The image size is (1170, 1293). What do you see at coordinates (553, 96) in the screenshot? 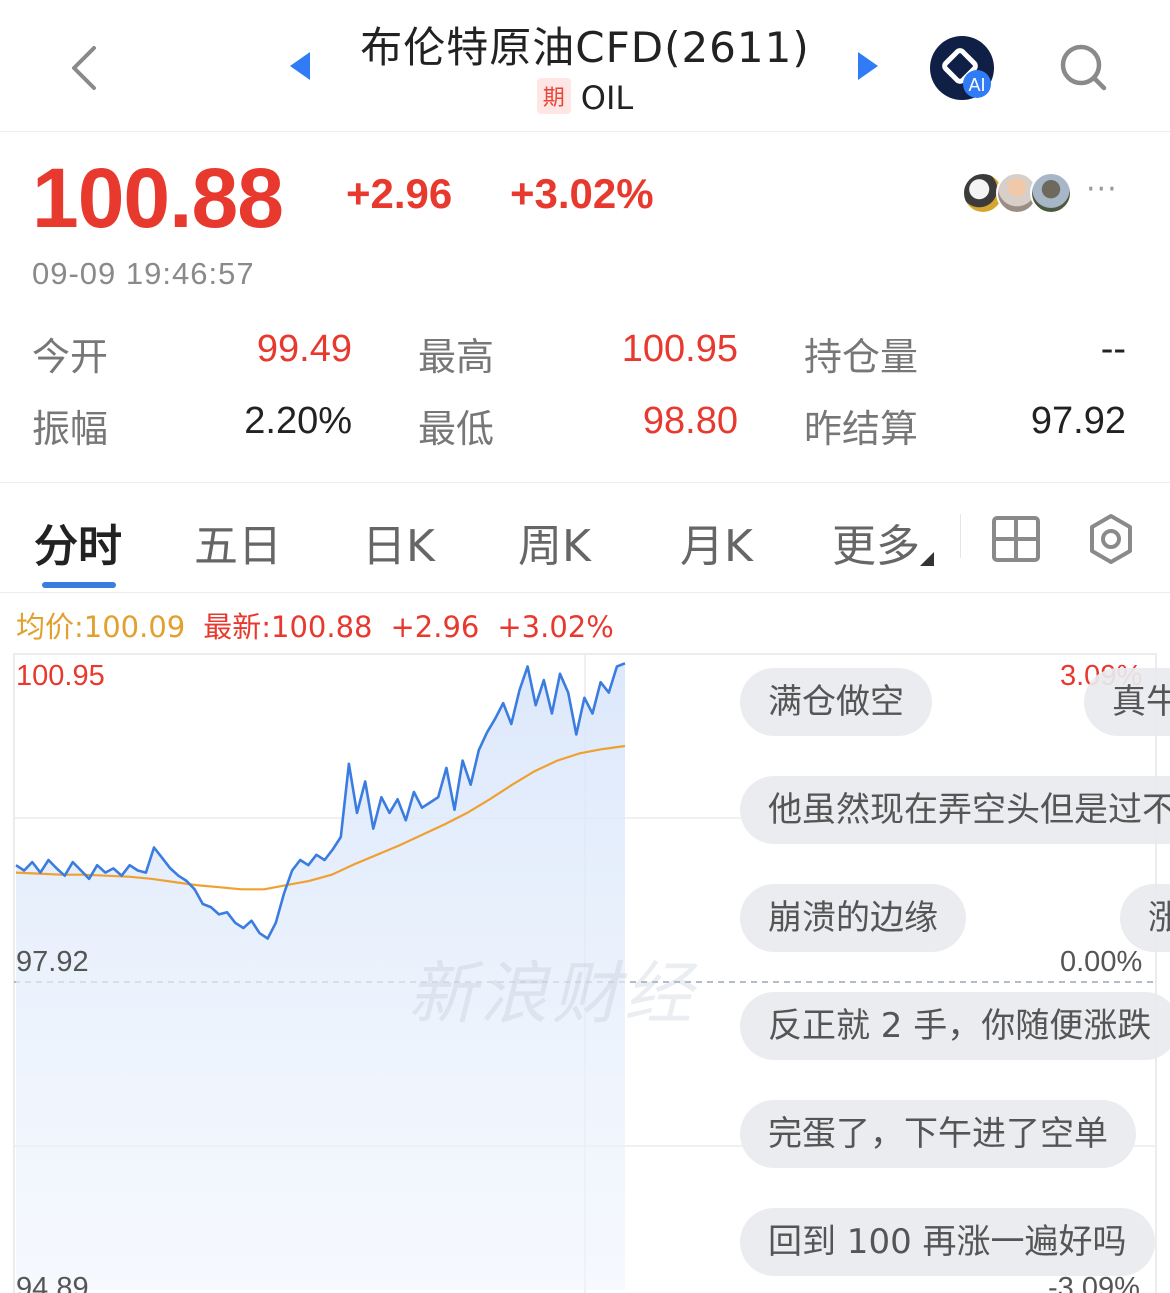
I see `futures-tag: 期` at bounding box center [553, 96].